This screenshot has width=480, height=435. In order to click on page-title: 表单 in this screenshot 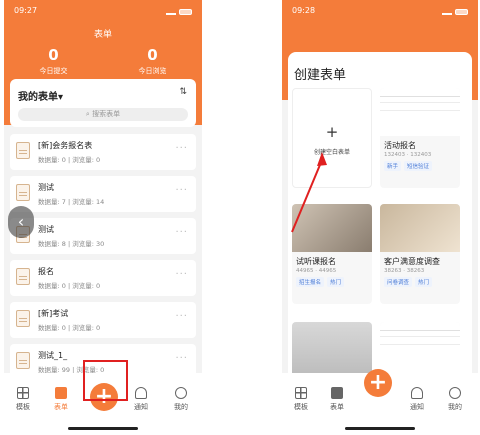, I will do `click(102, 35)`.